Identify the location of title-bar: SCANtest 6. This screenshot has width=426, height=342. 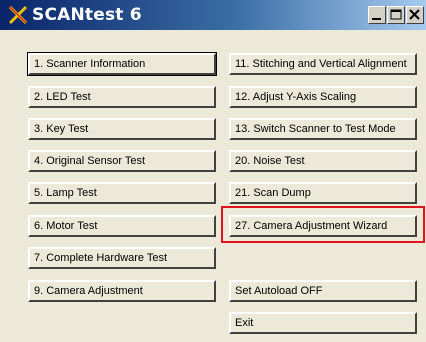
(213, 15).